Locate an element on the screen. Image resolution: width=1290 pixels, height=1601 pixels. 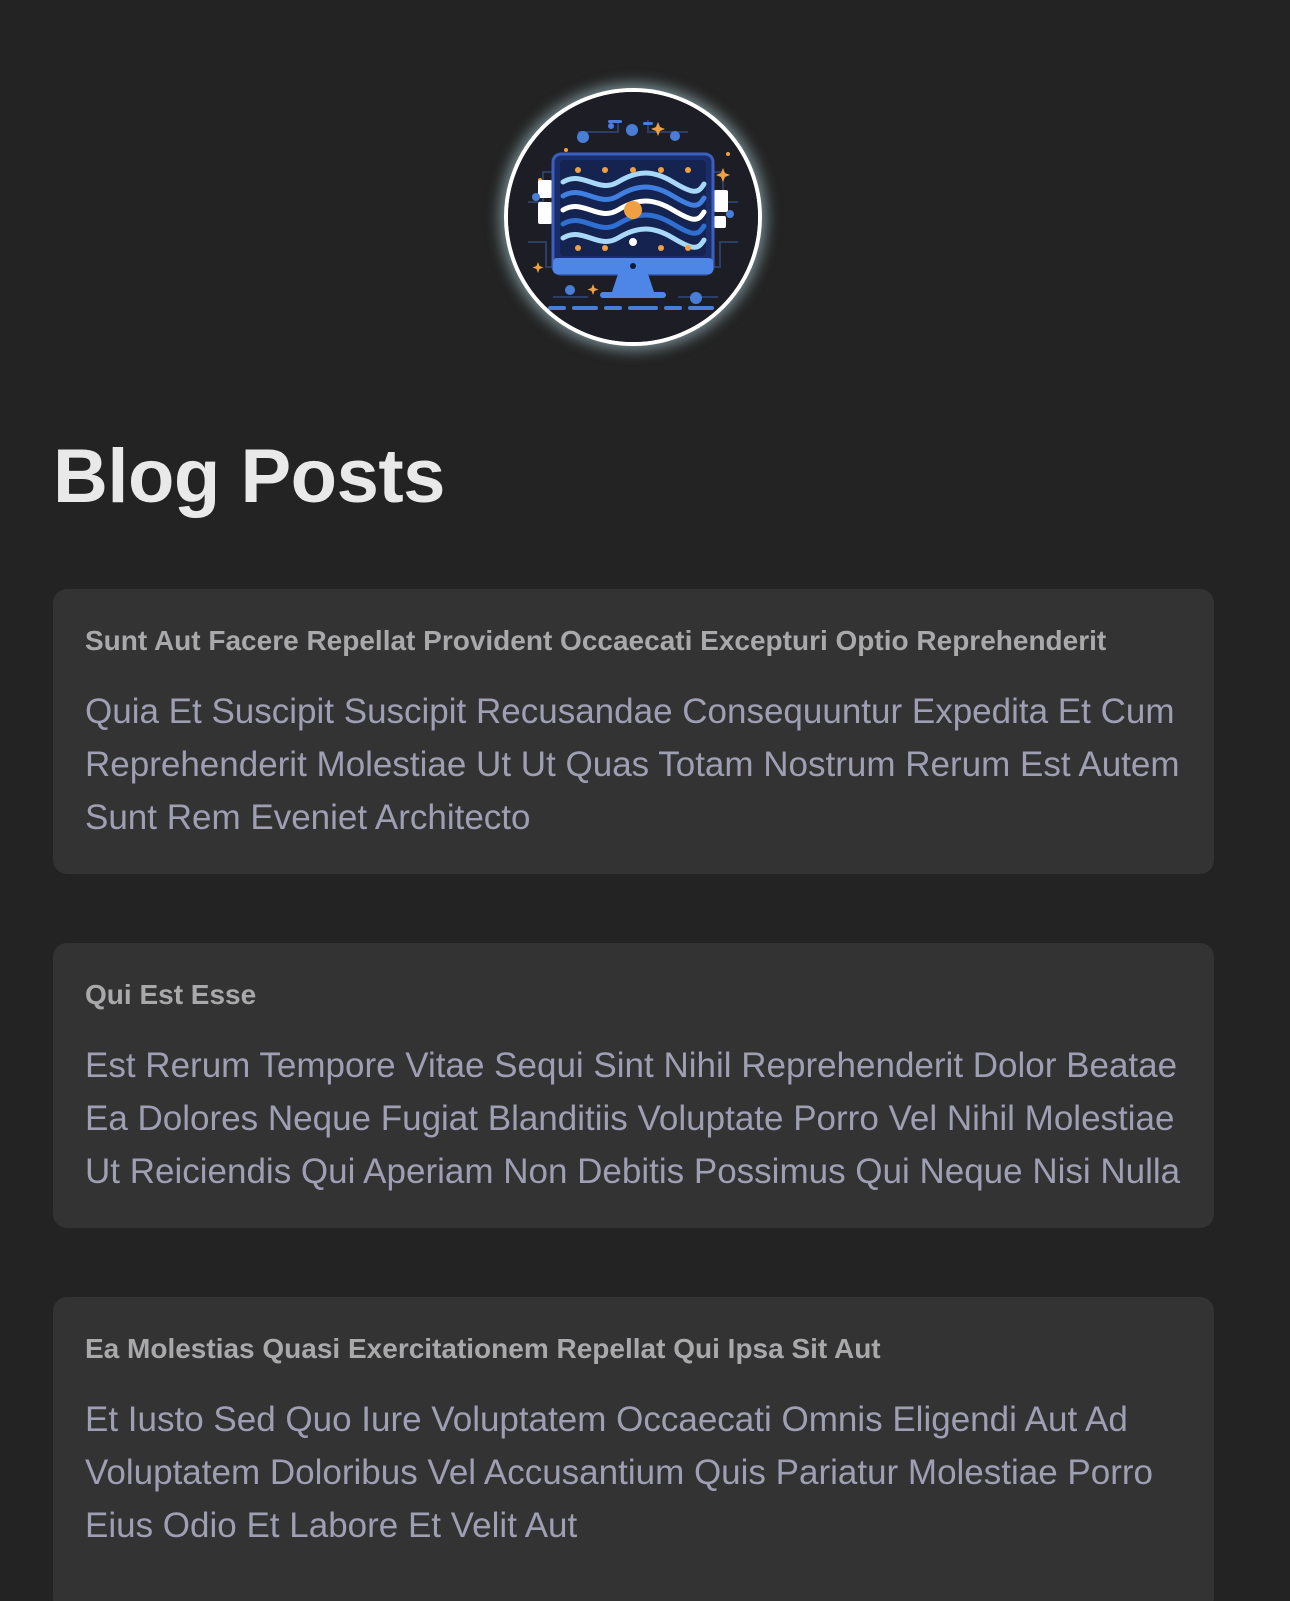
computer-waves-logo-icon is located at coordinates (633, 217).